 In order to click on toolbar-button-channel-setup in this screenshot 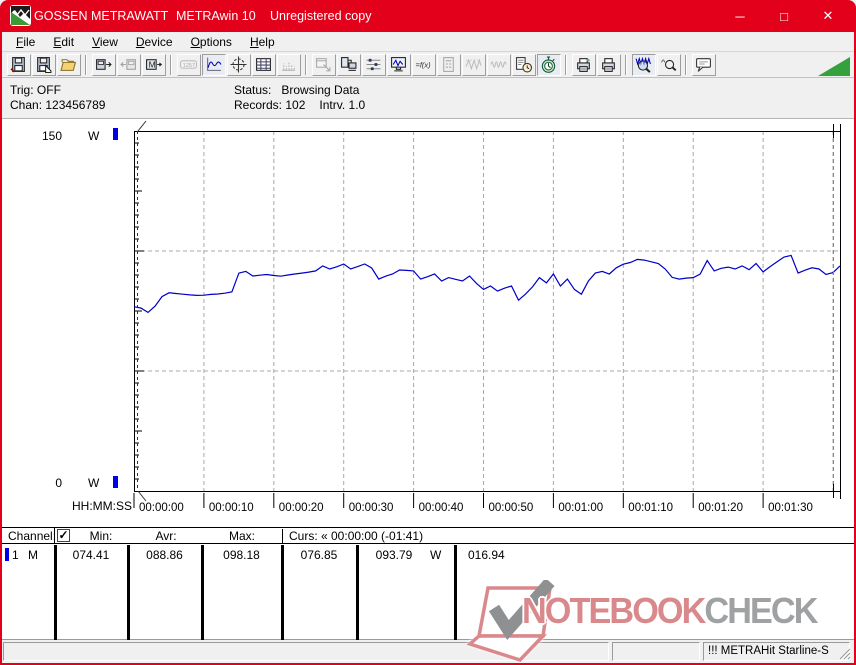, I will do `click(373, 64)`.